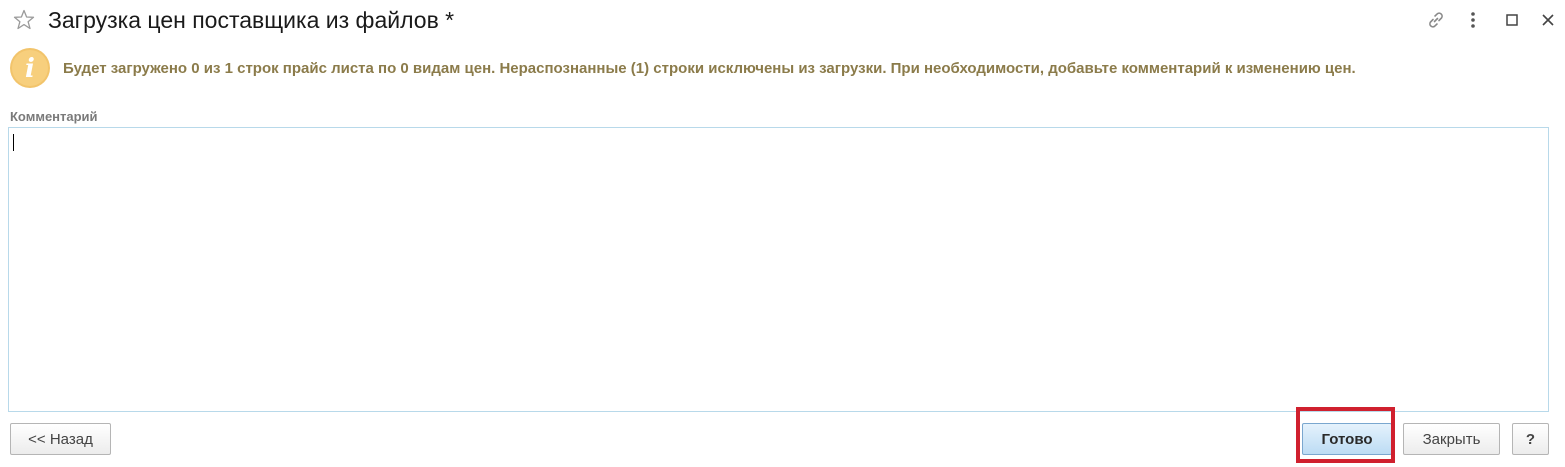  What do you see at coordinates (1347, 439) in the screenshot?
I see `done-button: Готово` at bounding box center [1347, 439].